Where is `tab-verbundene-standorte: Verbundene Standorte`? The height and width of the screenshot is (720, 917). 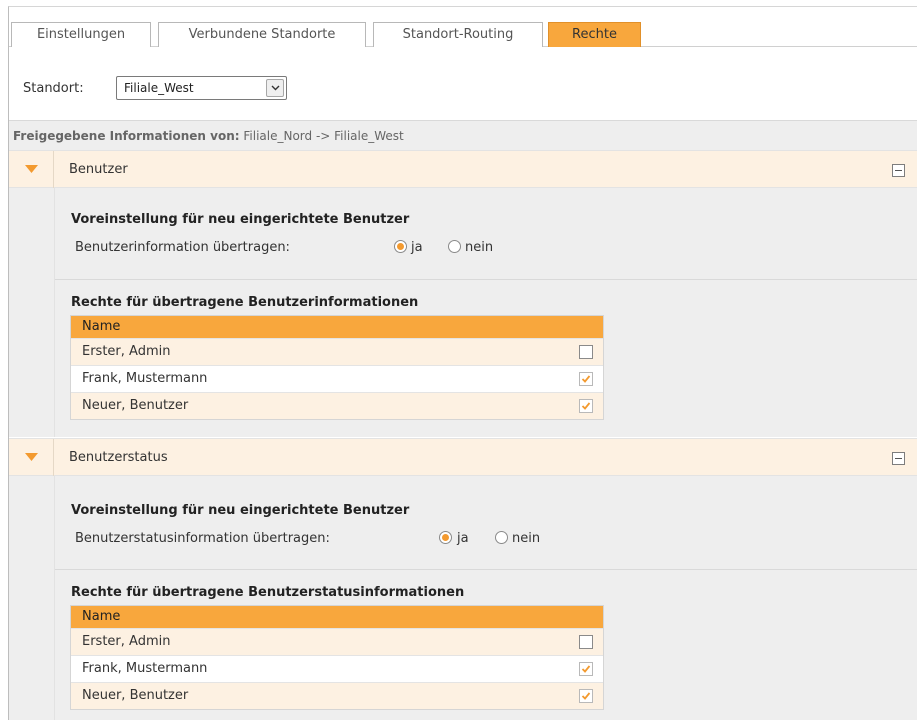
tab-verbundene-standorte: Verbundene Standorte is located at coordinates (262, 34).